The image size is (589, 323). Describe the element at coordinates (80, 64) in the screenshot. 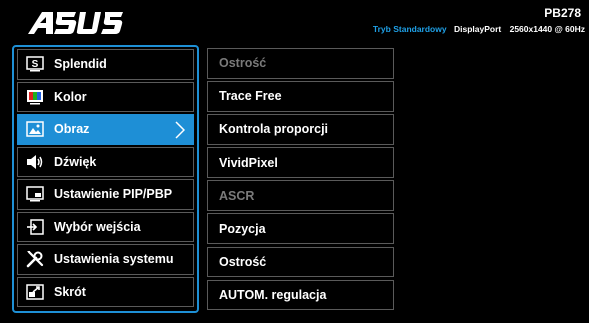

I see `menu-item-label: Splendid` at that location.